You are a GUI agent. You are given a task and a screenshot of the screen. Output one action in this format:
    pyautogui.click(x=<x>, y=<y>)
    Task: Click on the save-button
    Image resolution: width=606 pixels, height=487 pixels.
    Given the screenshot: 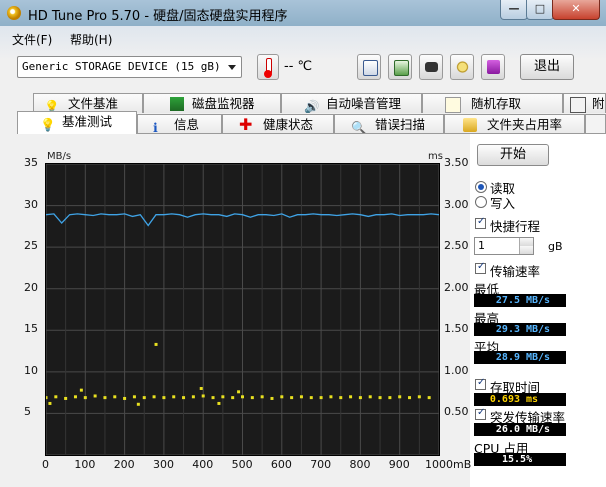 What is the action you would take?
    pyautogui.click(x=493, y=67)
    